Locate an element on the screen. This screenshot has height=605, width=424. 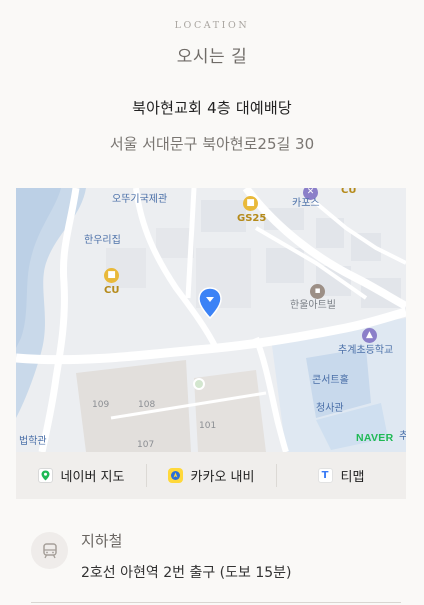
map-label-chugye: 추계초등학교 is located at coordinates (365, 351).